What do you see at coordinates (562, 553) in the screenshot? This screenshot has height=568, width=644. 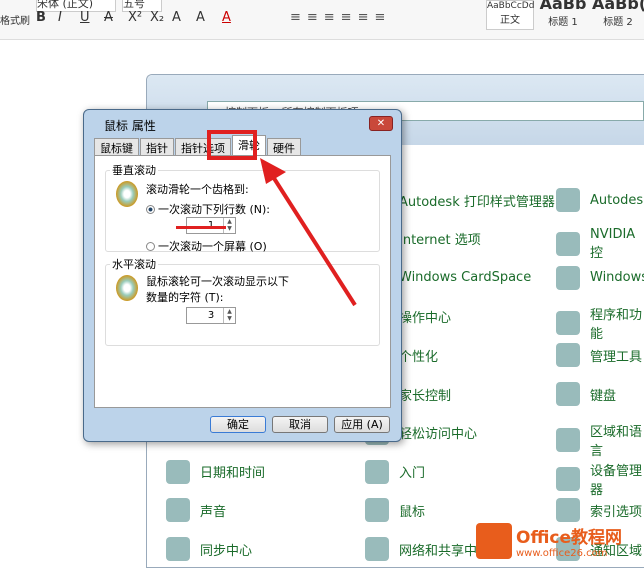 I see `watermark-url: www.office26.com` at bounding box center [562, 553].